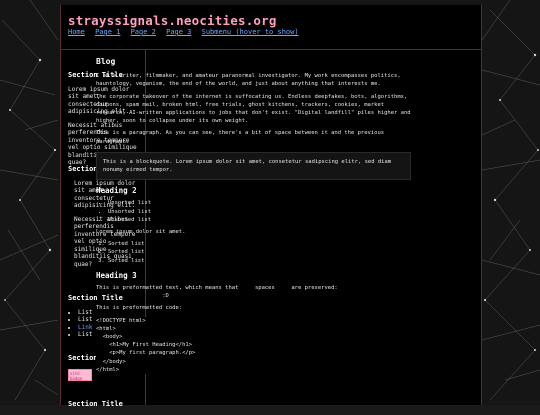 Image resolution: width=540 pixels, height=415 pixels. Describe the element at coordinates (80, 374) in the screenshot. I see `site-badge: site badge` at that location.